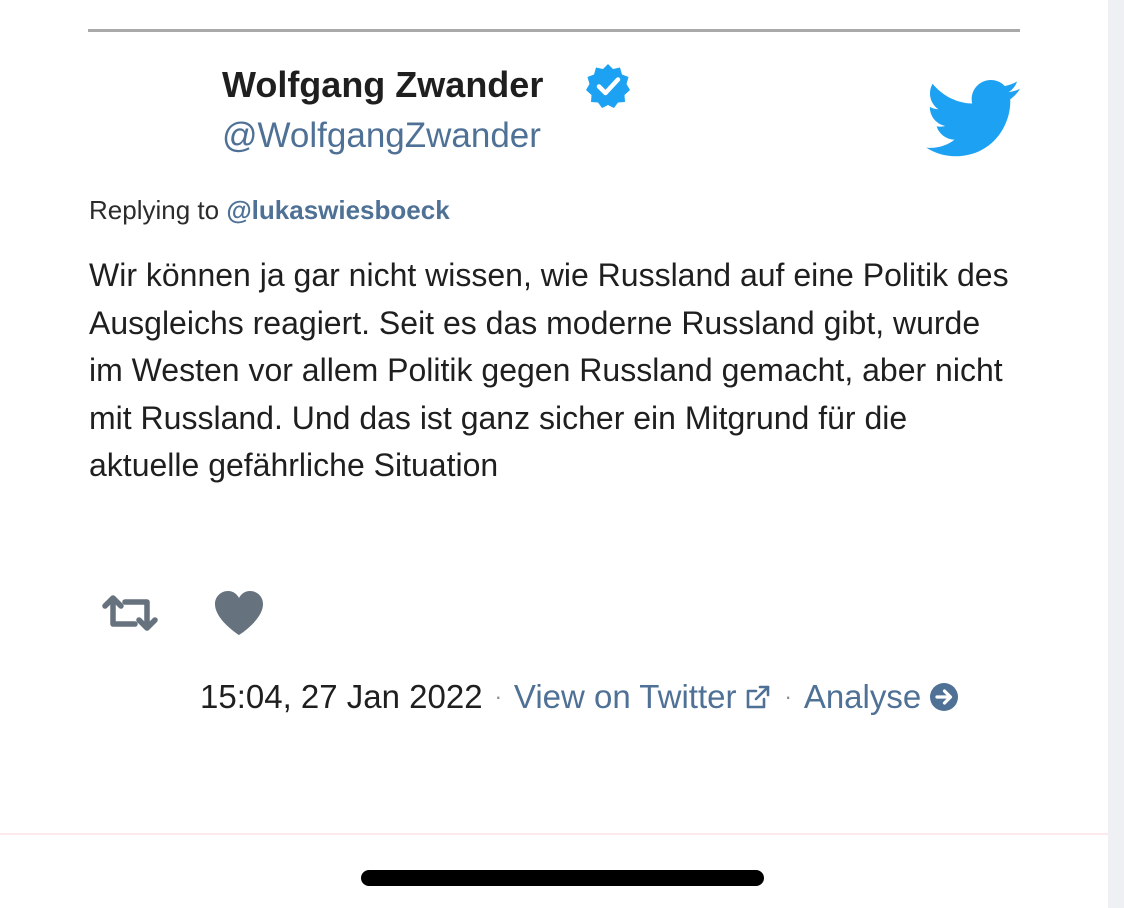 The width and height of the screenshot is (1124, 908). I want to click on analyse-link: Analyse, so click(881, 697).